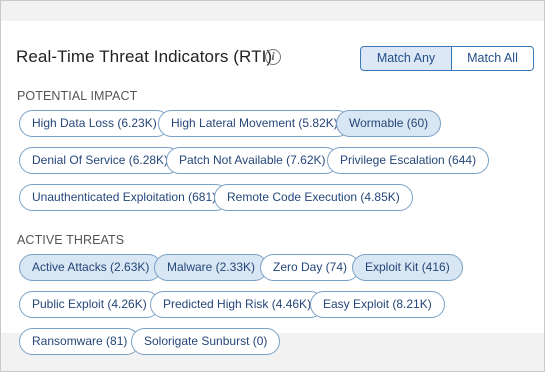 The width and height of the screenshot is (545, 372). I want to click on chip-easy-exploit: Easy Exploit (8.21K), so click(377, 304).